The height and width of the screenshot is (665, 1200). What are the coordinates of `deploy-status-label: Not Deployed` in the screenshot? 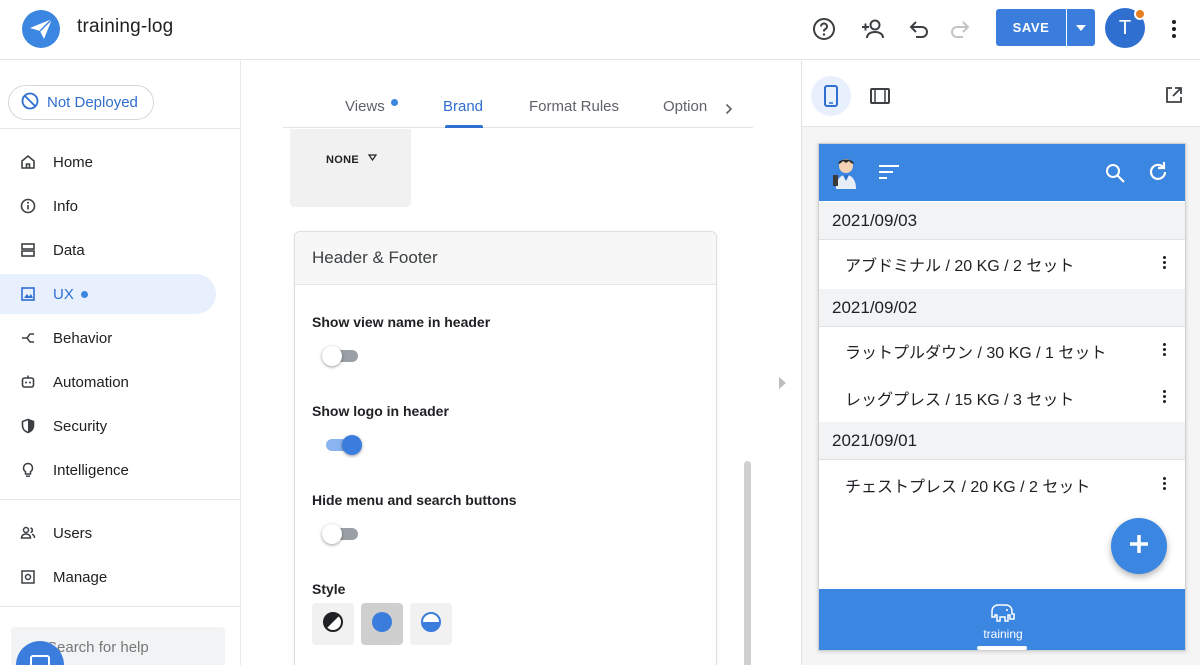 It's located at (92, 102).